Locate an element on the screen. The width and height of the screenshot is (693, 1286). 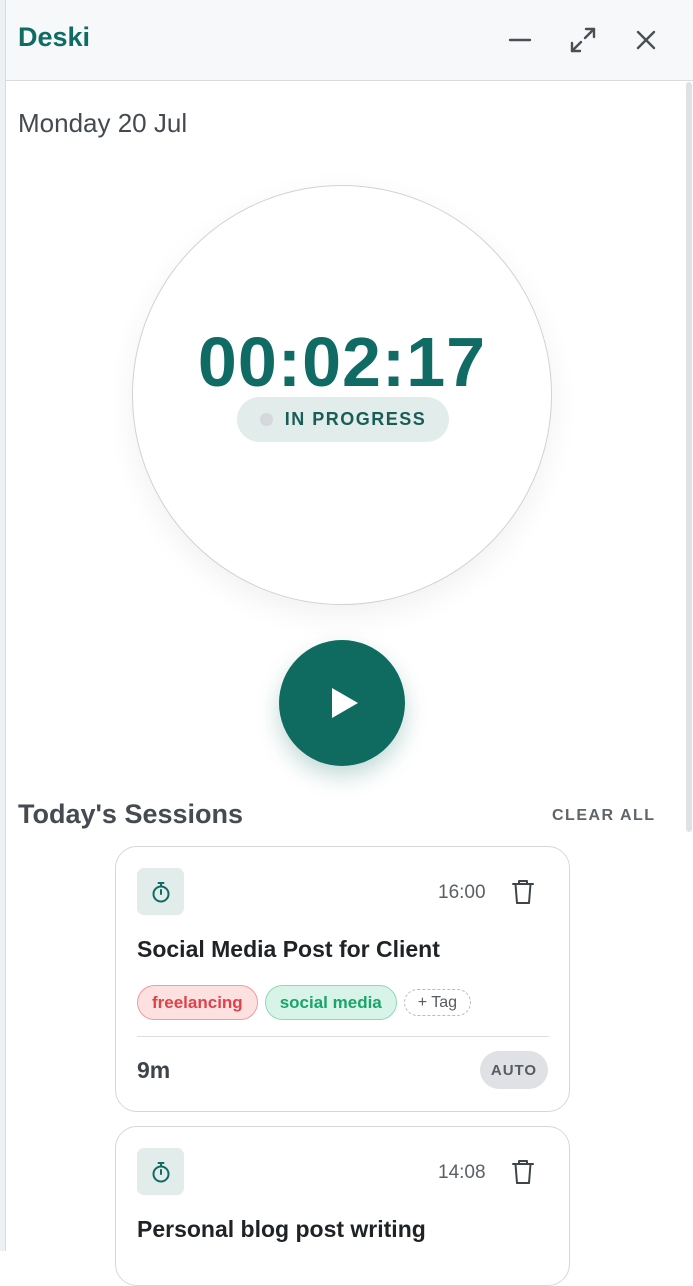
clear-all-button: CLEAR ALL is located at coordinates (604, 816).